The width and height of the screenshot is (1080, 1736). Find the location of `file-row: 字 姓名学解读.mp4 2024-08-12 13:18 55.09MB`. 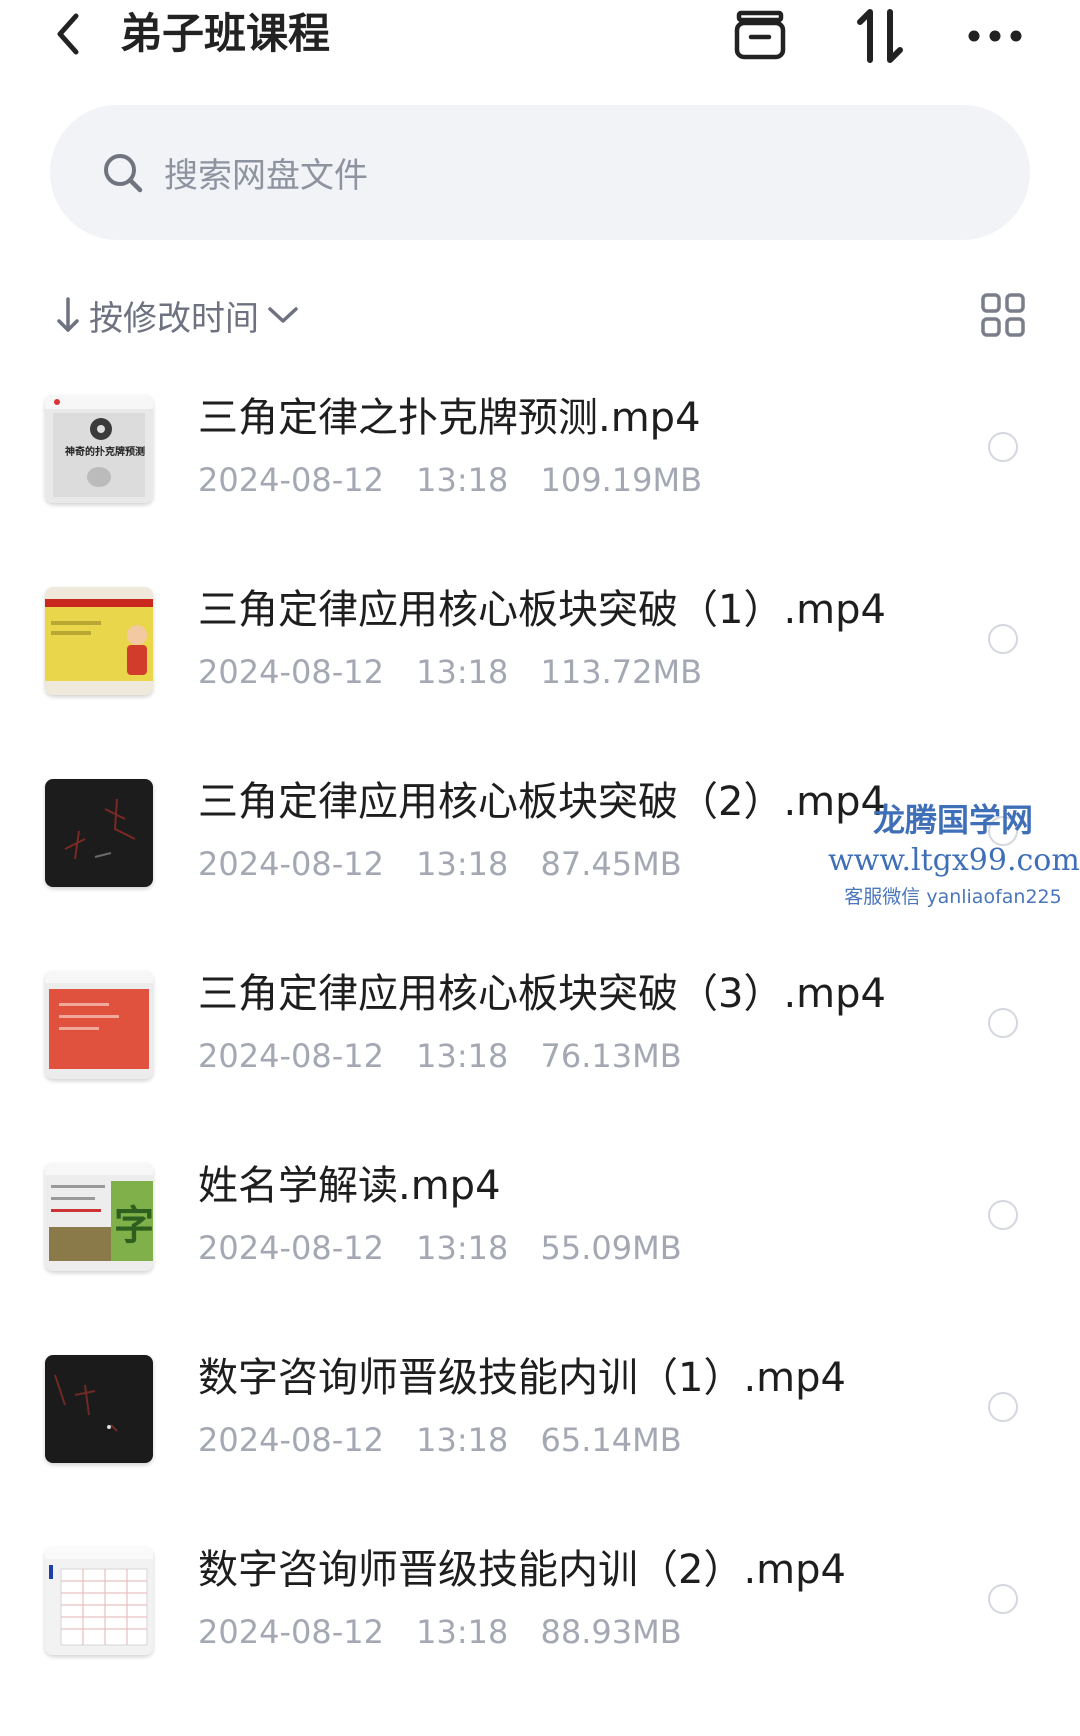

file-row: 字 姓名学解读.mp4 2024-08-12 13:18 55.09MB is located at coordinates (540, 1244).